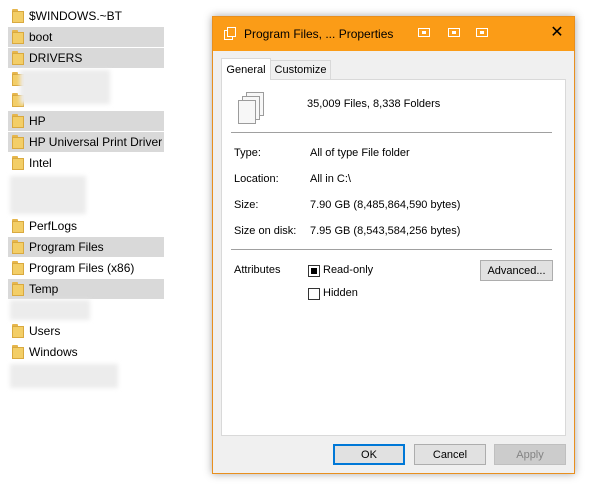  Describe the element at coordinates (482, 33) in the screenshot. I see `window-pin-icon` at that location.